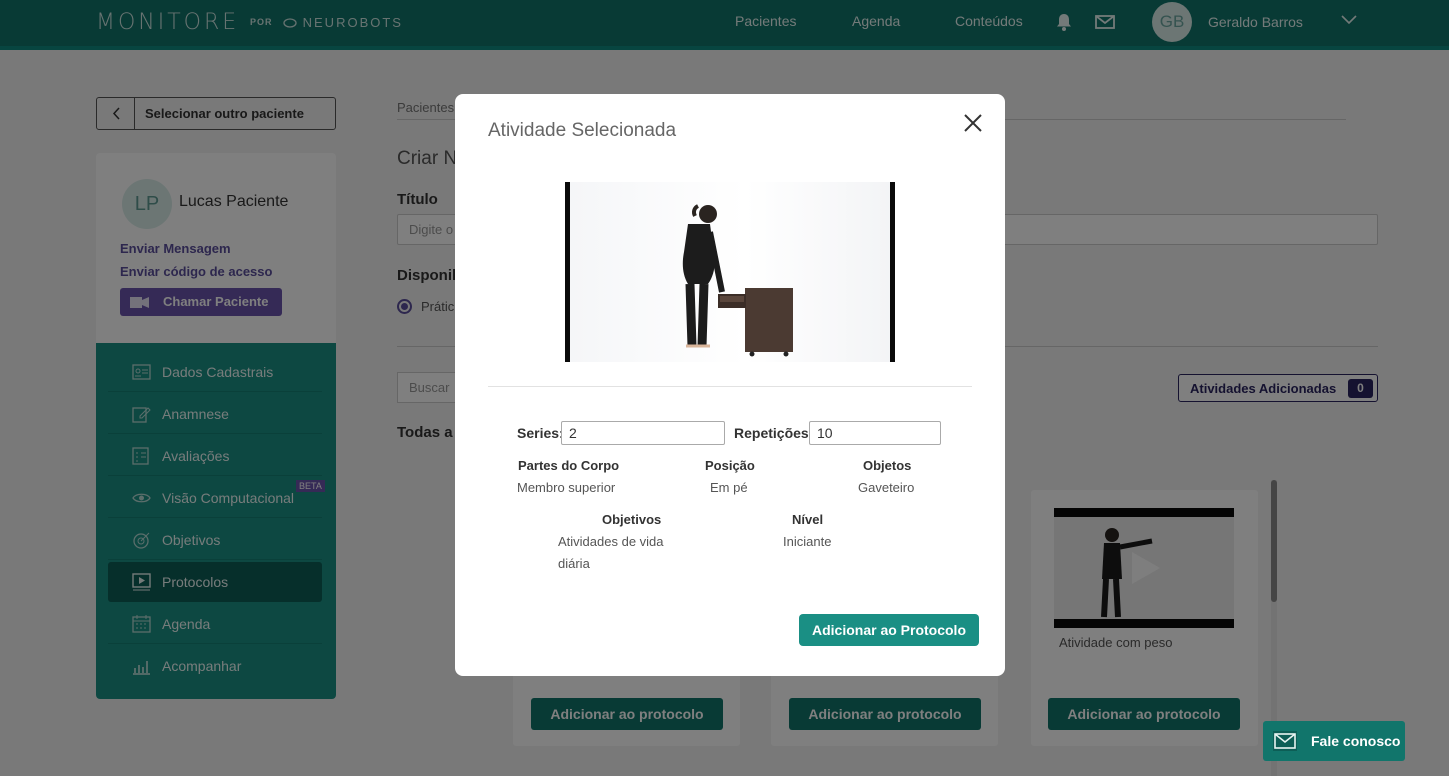  I want to click on goals-value-line2: diária, so click(574, 563).